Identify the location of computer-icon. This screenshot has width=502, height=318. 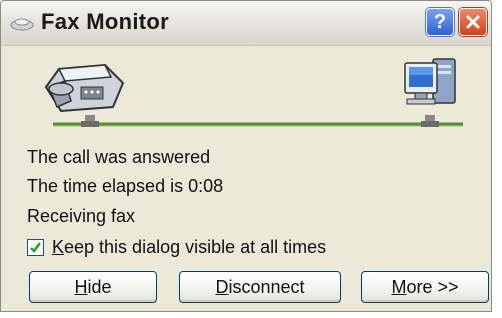
(430, 81).